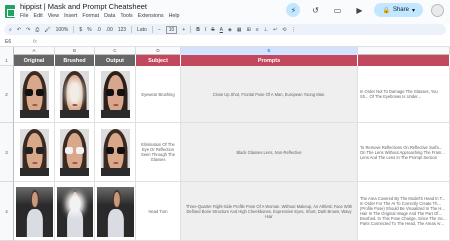  What do you see at coordinates (35, 42) in the screenshot?
I see `fx-icon: fx` at bounding box center [35, 42].